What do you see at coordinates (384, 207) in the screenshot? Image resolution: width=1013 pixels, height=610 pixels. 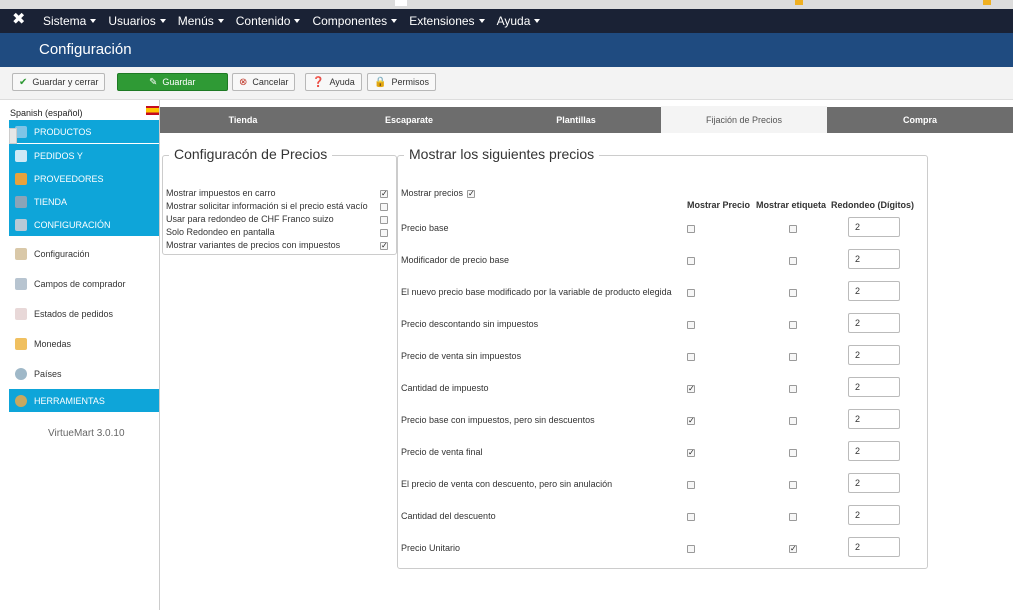 I see `ask-price-checkbox` at bounding box center [384, 207].